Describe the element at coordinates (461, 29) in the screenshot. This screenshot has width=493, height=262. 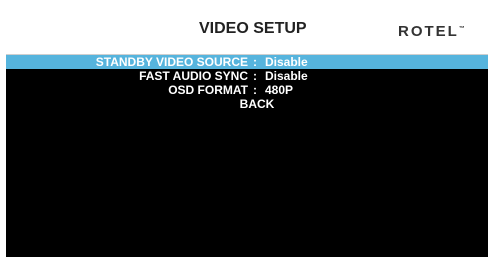
I see `trademark-mark: ™` at that location.